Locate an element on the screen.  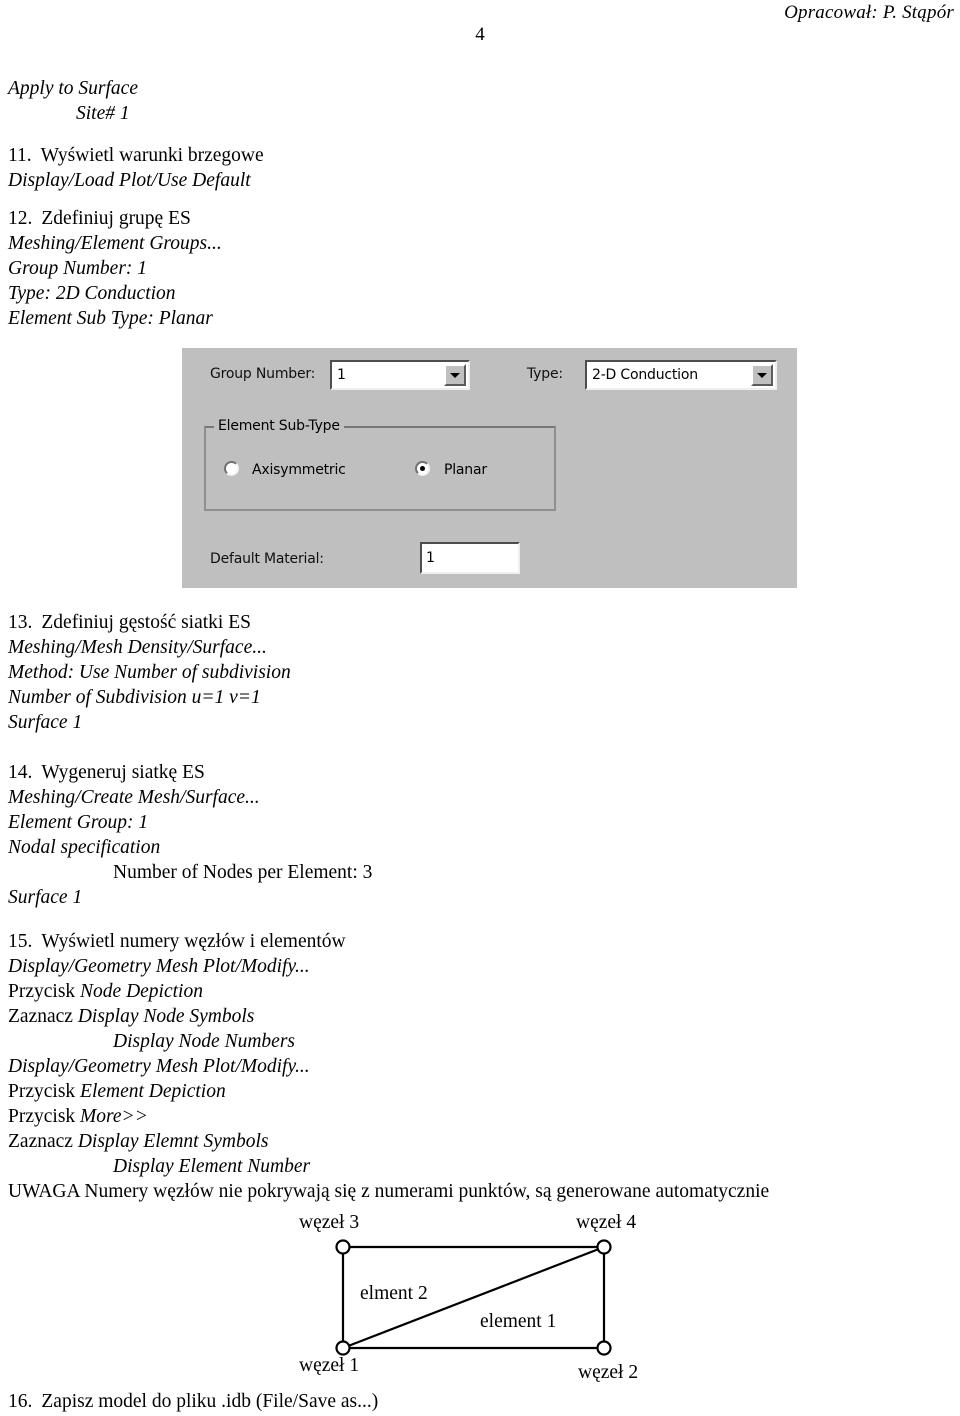
step-12-heading: 12. Zdefiniuj grupę ES is located at coordinates (115, 218).